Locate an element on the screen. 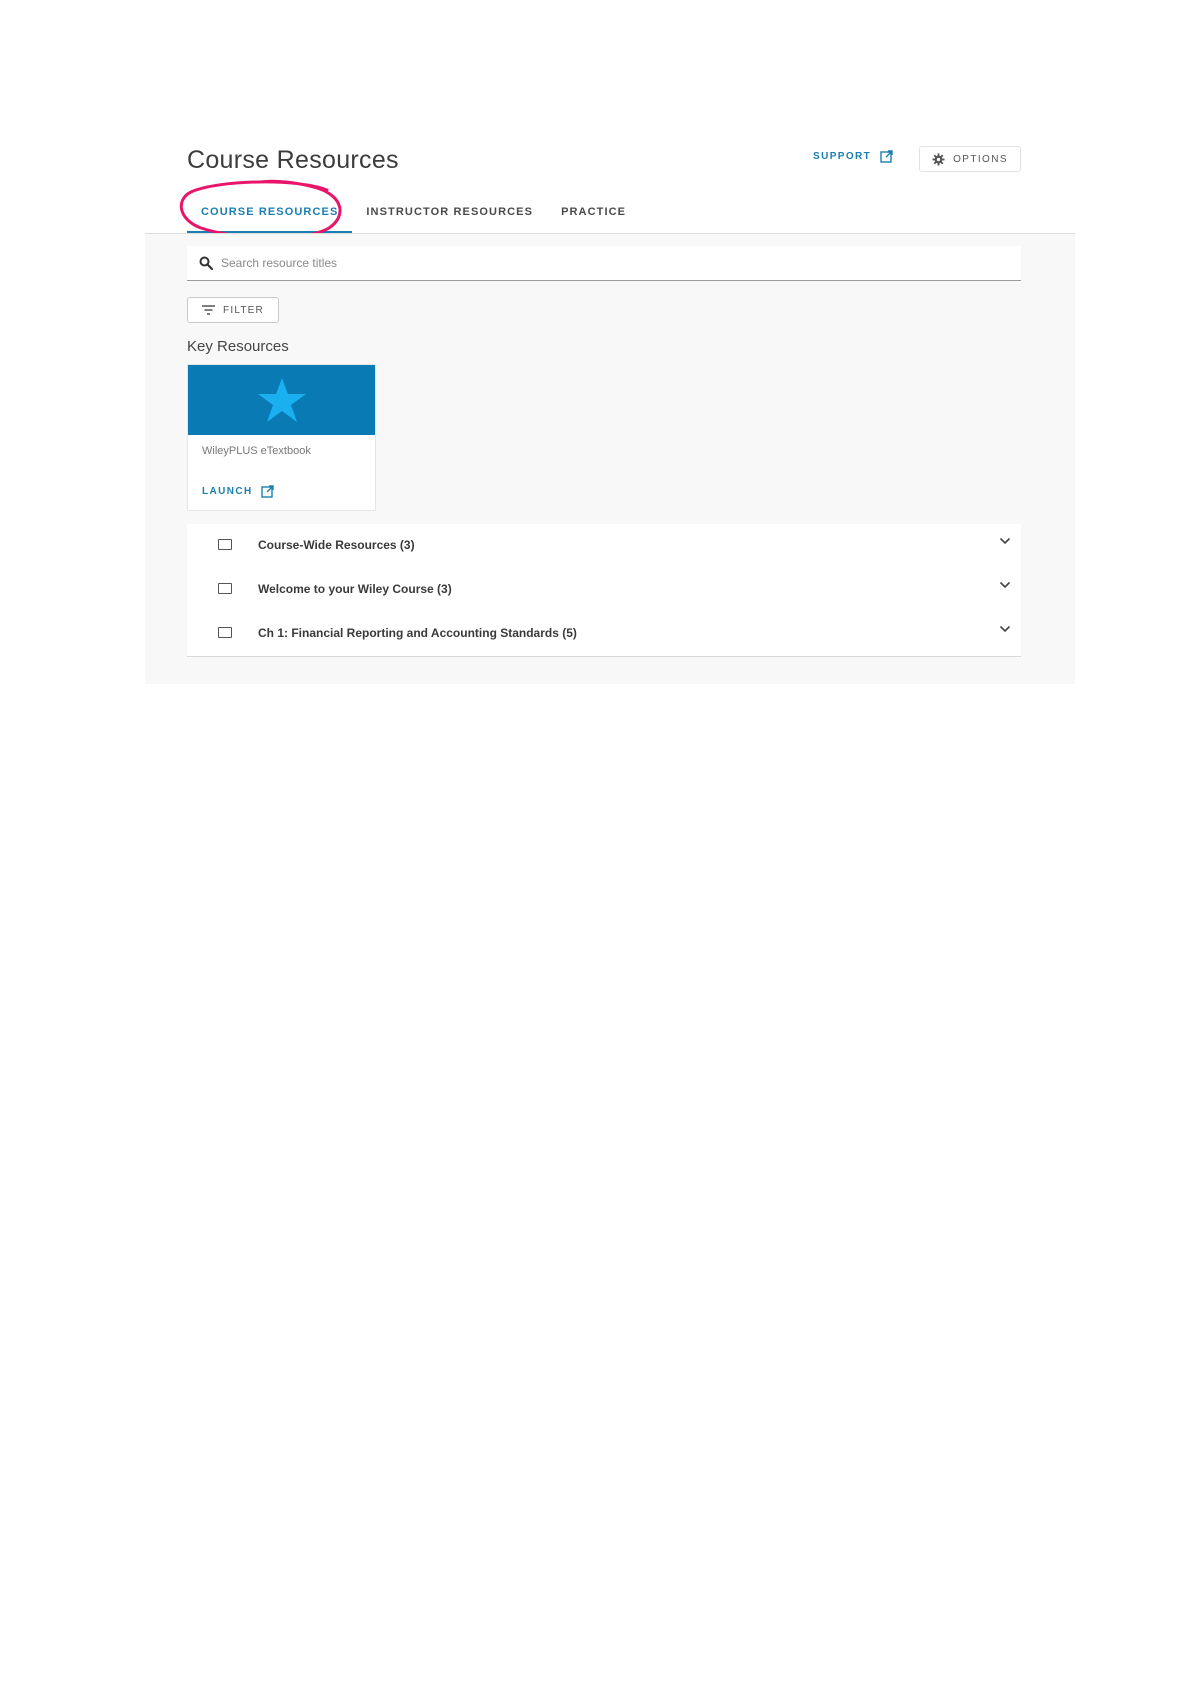  search-bar is located at coordinates (604, 263).